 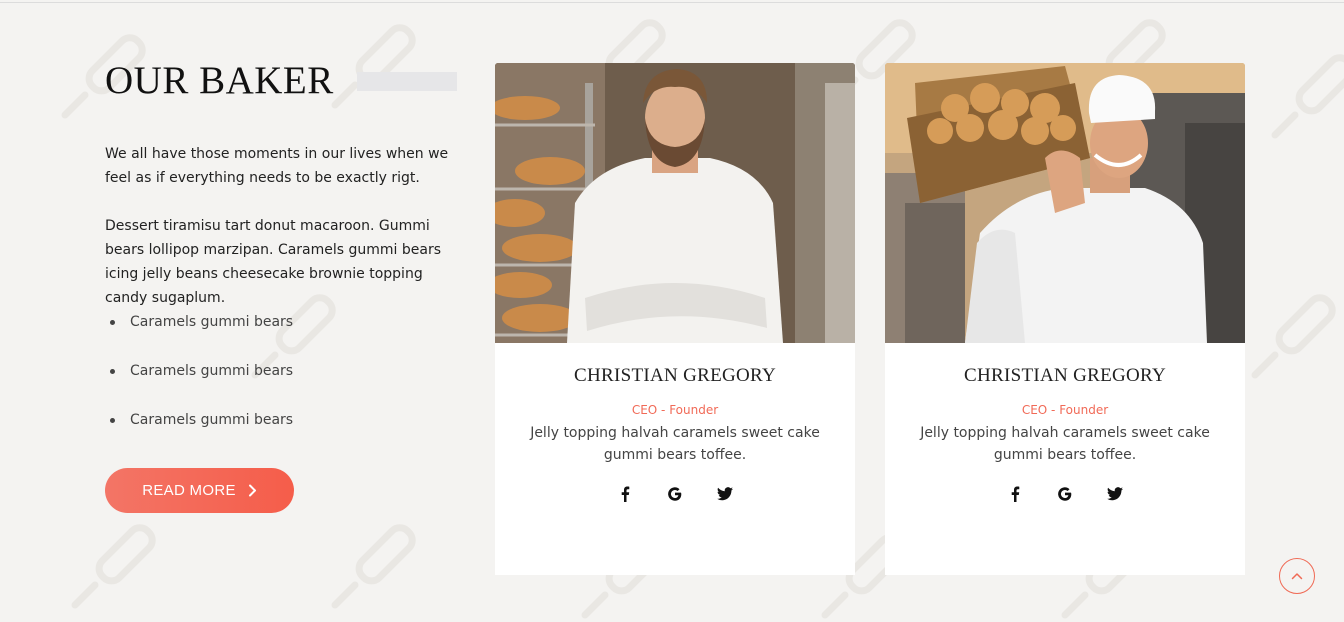 I want to click on chevron-right-icon, so click(x=252, y=490).